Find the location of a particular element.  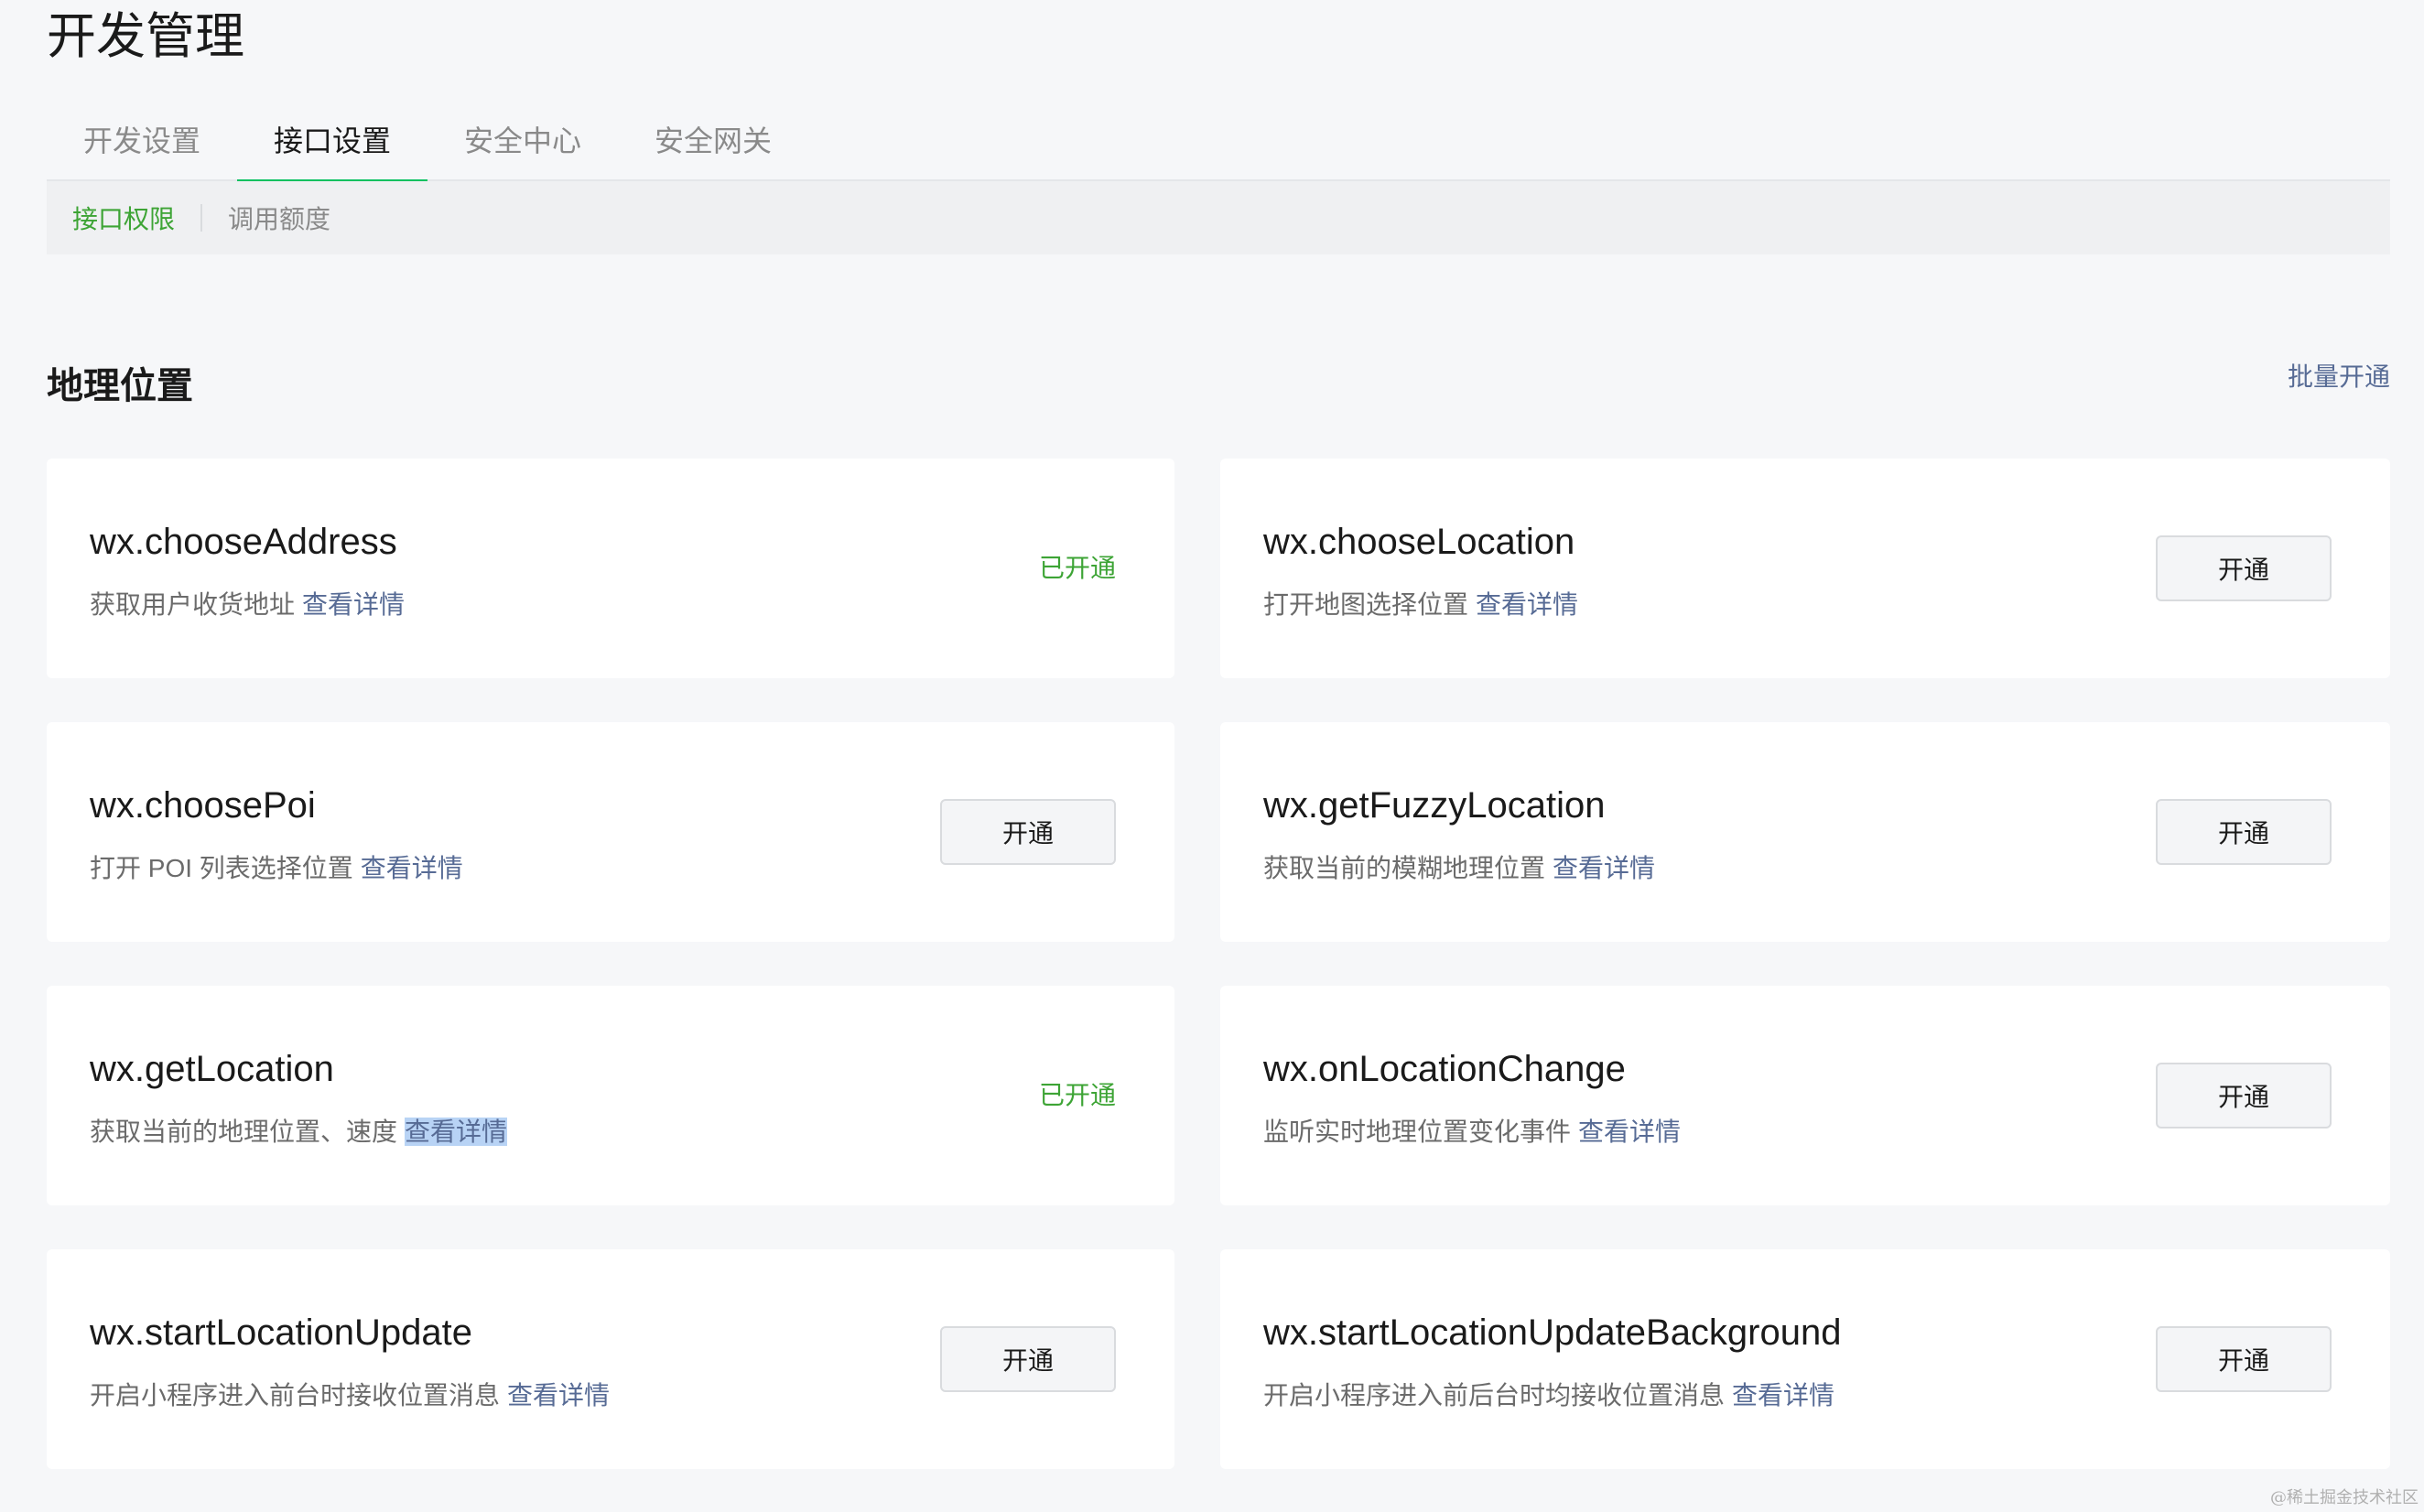

api-description: 获取用户收货地址 查看详情 is located at coordinates (248, 605).